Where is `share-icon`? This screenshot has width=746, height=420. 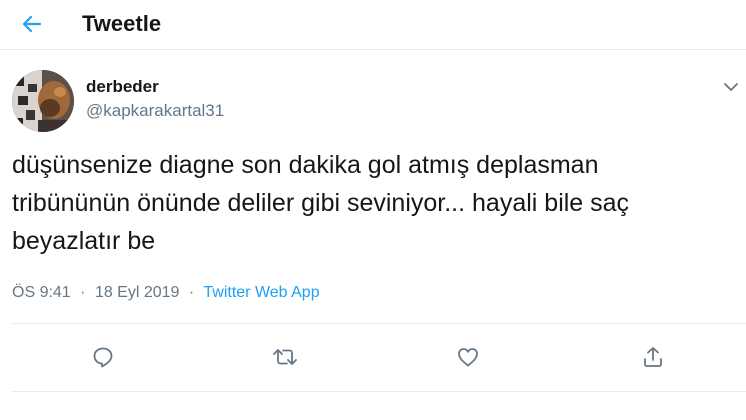
share-icon is located at coordinates (653, 357).